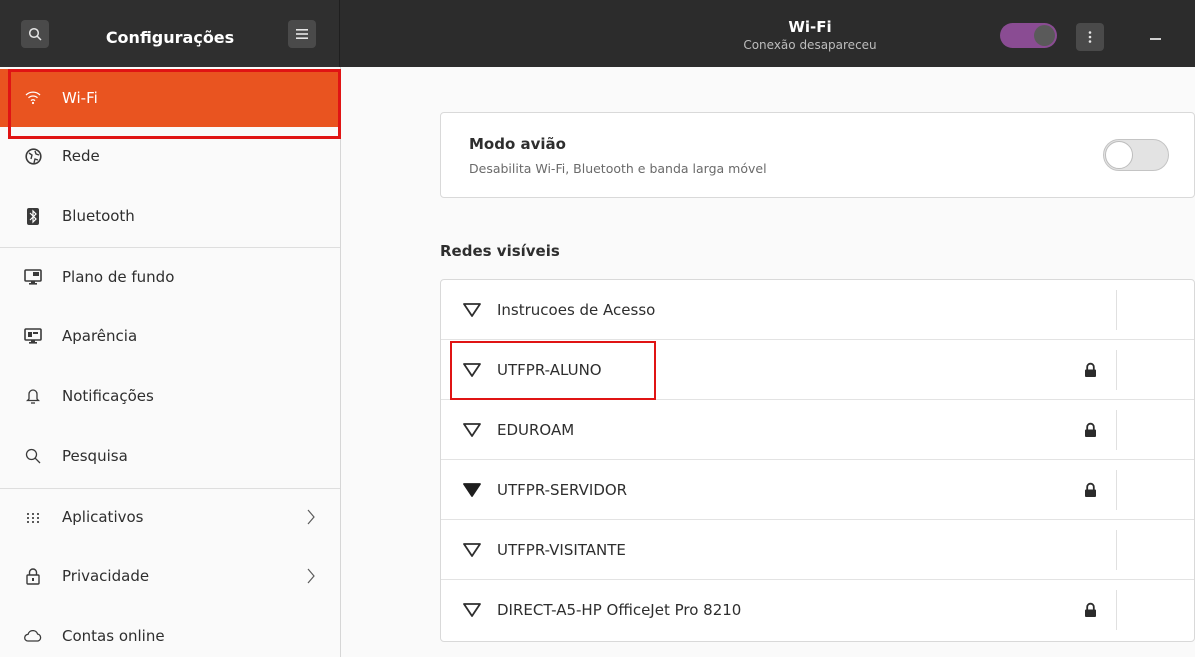 This screenshot has width=1195, height=657. Describe the element at coordinates (810, 27) in the screenshot. I see `page-title: Wi-Fi` at that location.